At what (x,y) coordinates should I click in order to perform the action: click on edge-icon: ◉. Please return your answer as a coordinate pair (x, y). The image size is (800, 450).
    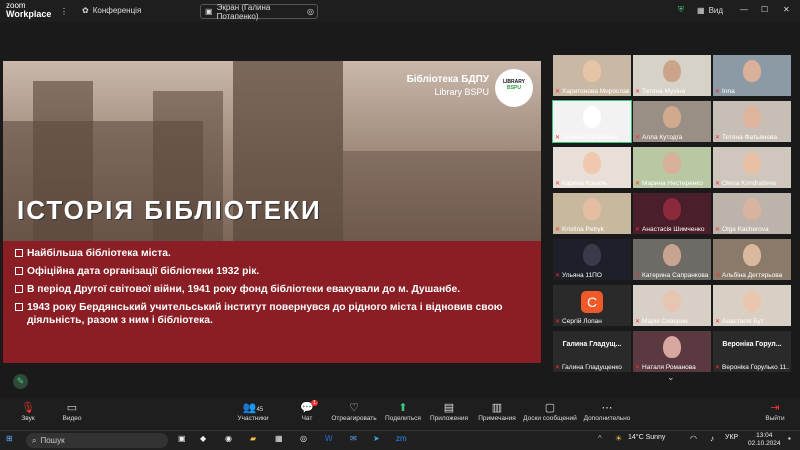
    Looking at the image, I should click on (228, 438).